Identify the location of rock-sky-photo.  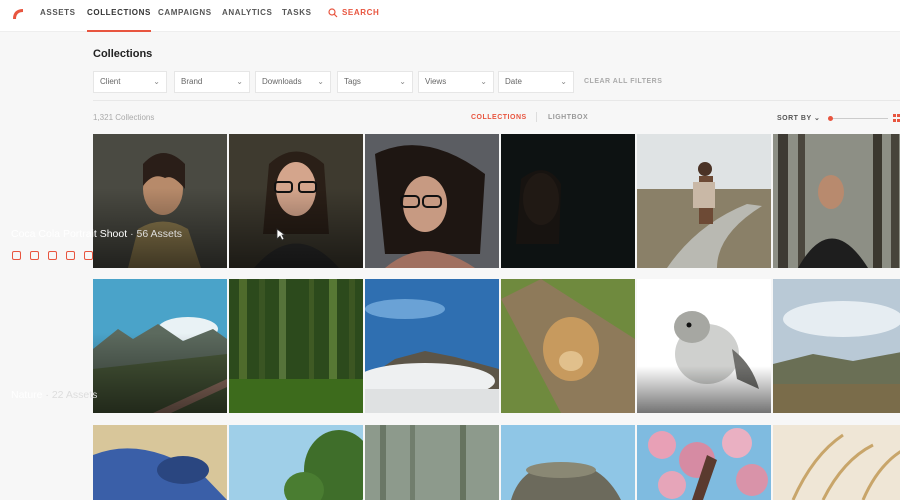
(568, 462).